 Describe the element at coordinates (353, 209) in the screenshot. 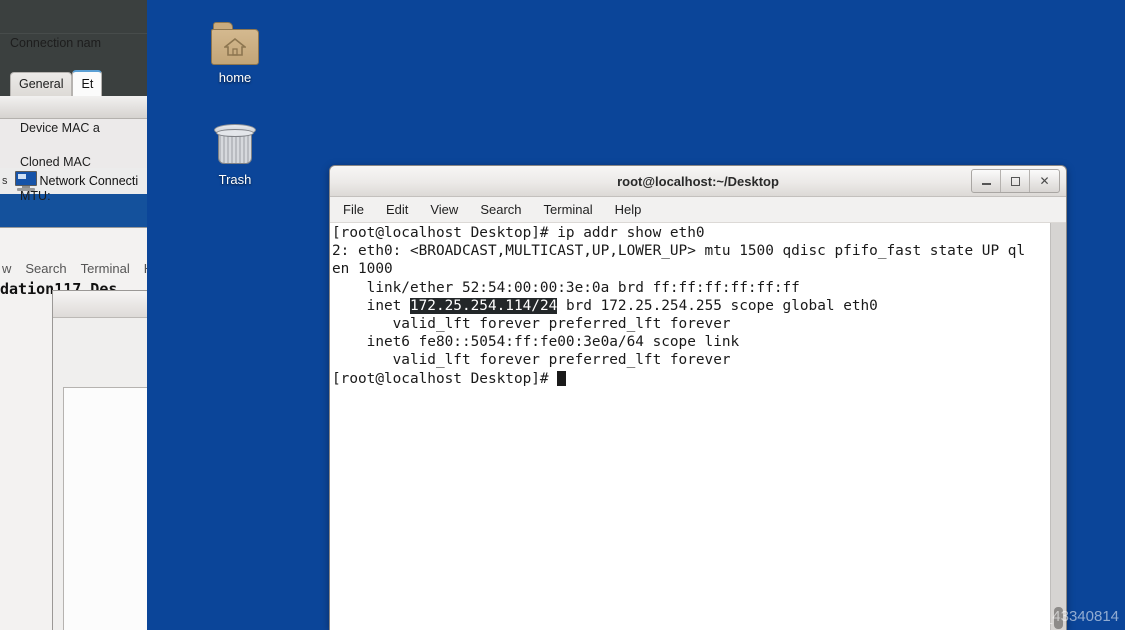

I see `menu-file: File` at that location.